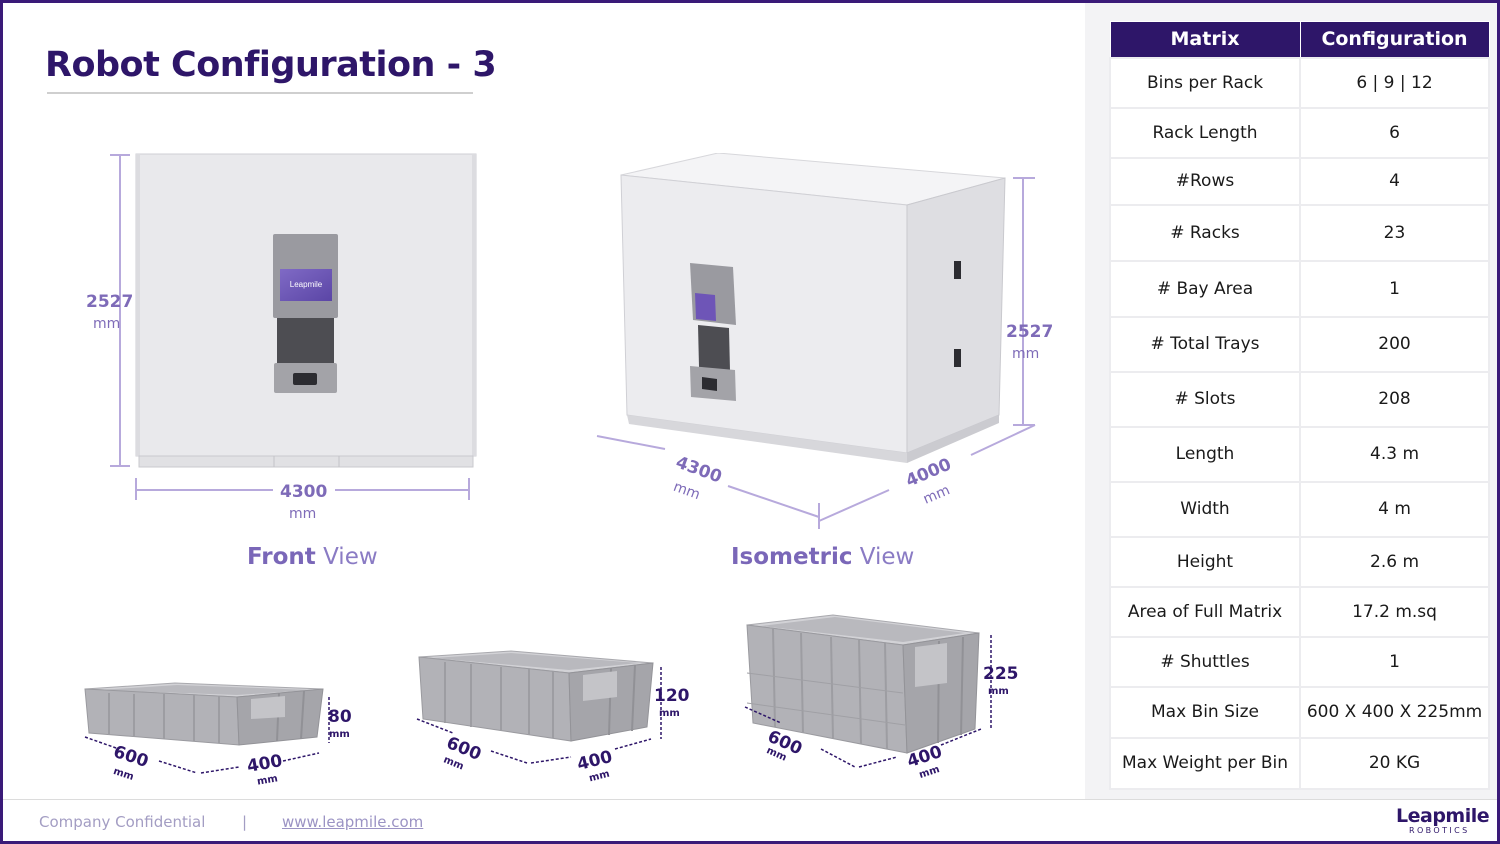  Describe the element at coordinates (1030, 332) in the screenshot. I see `iso-height-value: 2527` at that location.